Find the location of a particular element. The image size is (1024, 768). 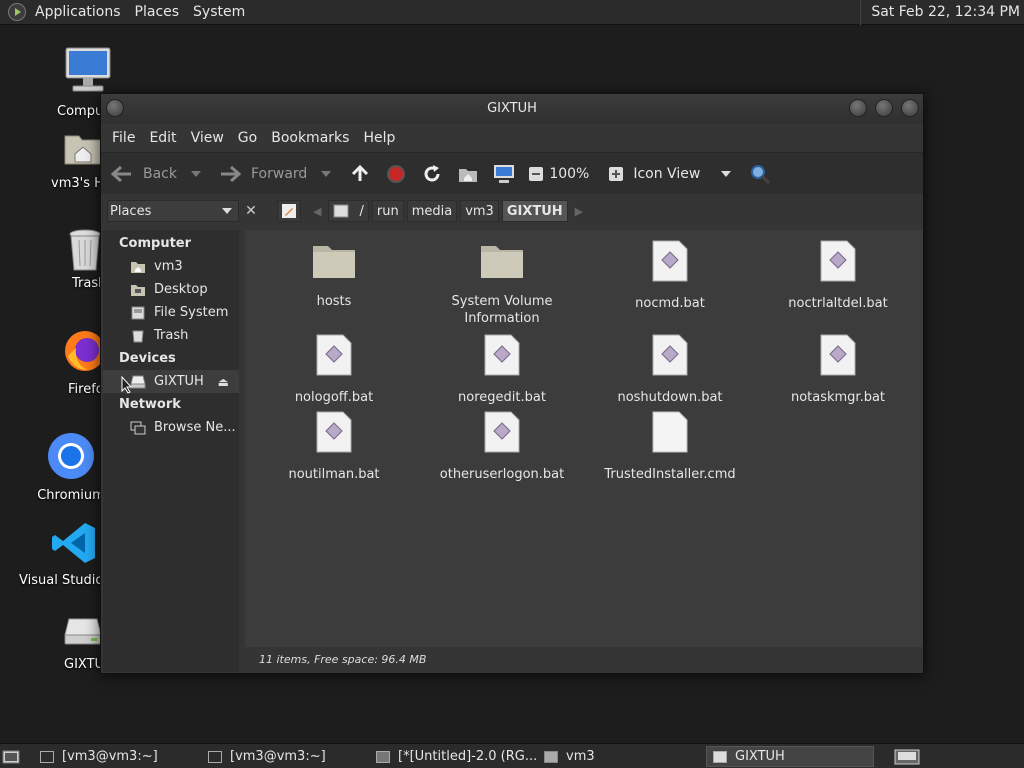

close-side-pane-icon: ✕ is located at coordinates (251, 211).